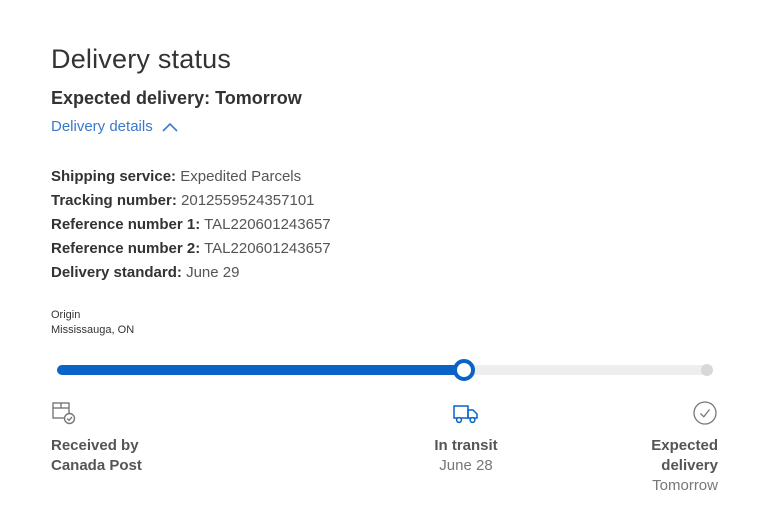  I want to click on delivery-progress-bar, so click(384, 370).